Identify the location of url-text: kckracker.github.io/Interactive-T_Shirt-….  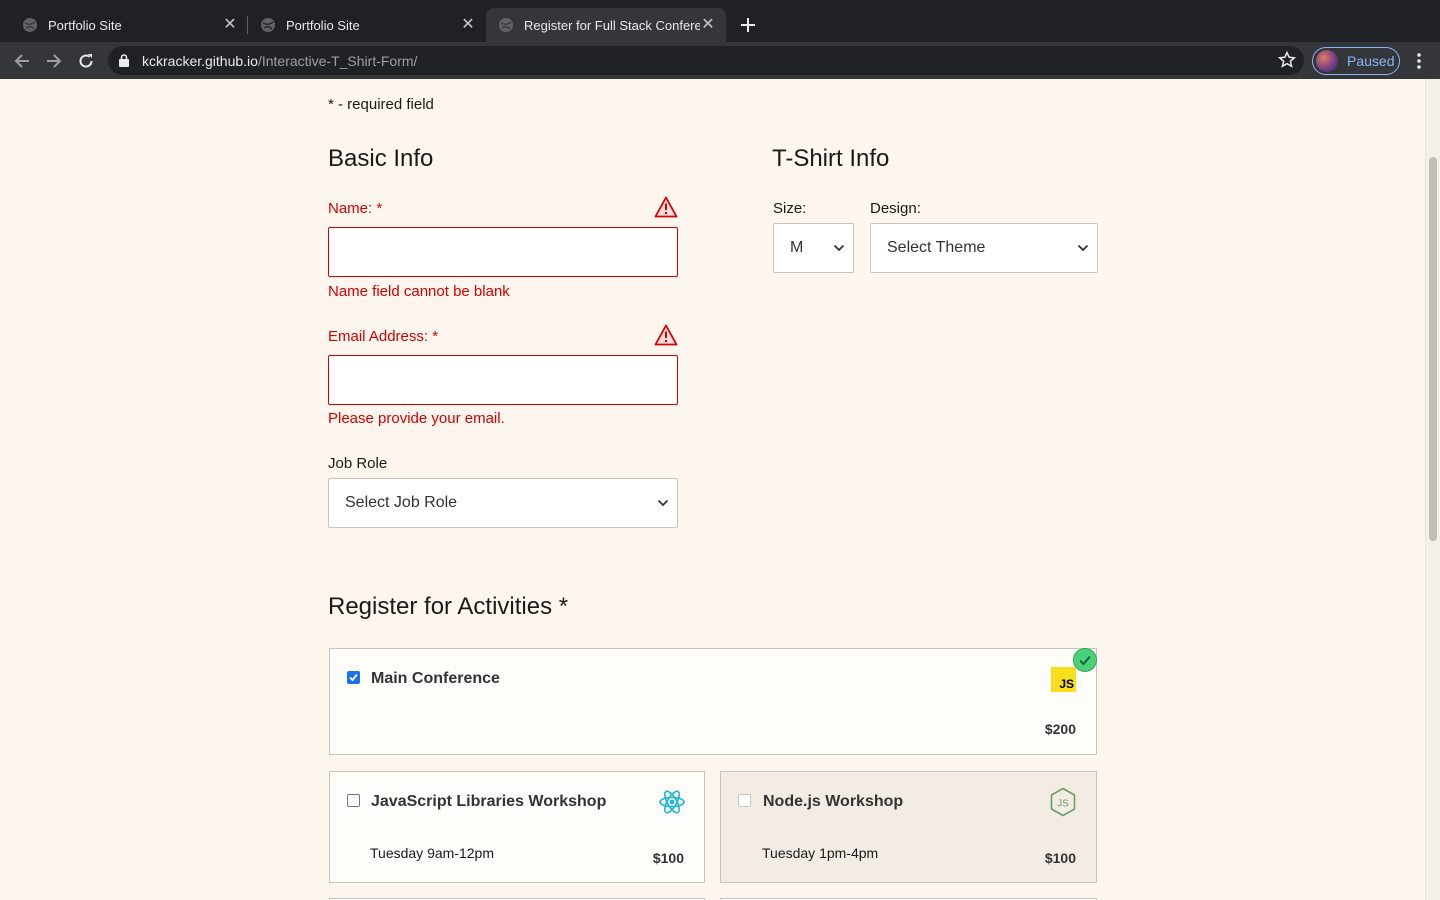
(279, 61).